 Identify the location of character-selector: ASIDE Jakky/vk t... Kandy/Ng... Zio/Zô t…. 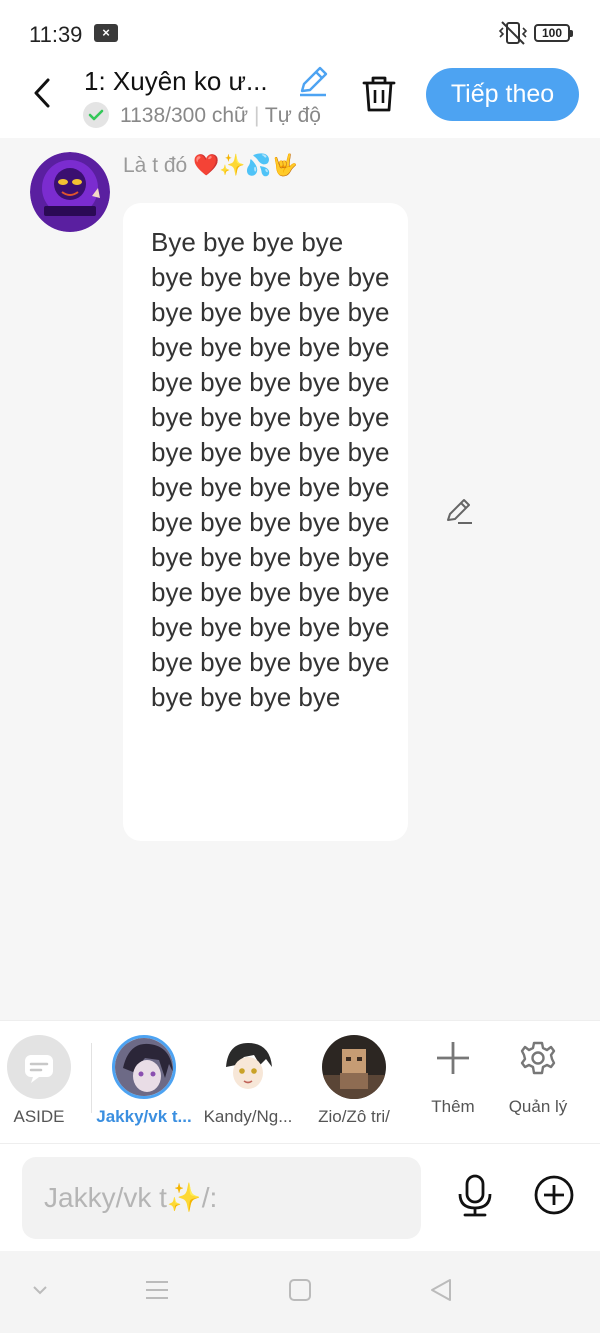
(300, 1081).